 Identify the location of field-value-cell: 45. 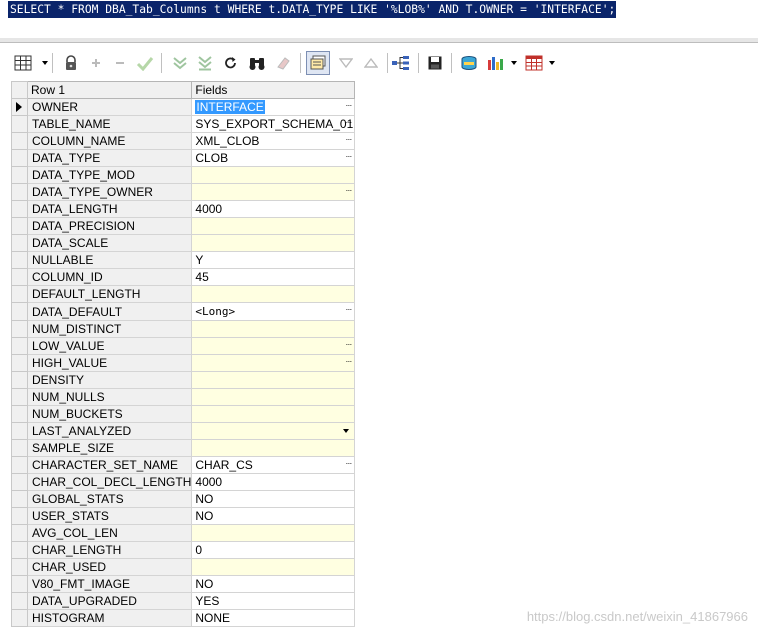
(273, 277).